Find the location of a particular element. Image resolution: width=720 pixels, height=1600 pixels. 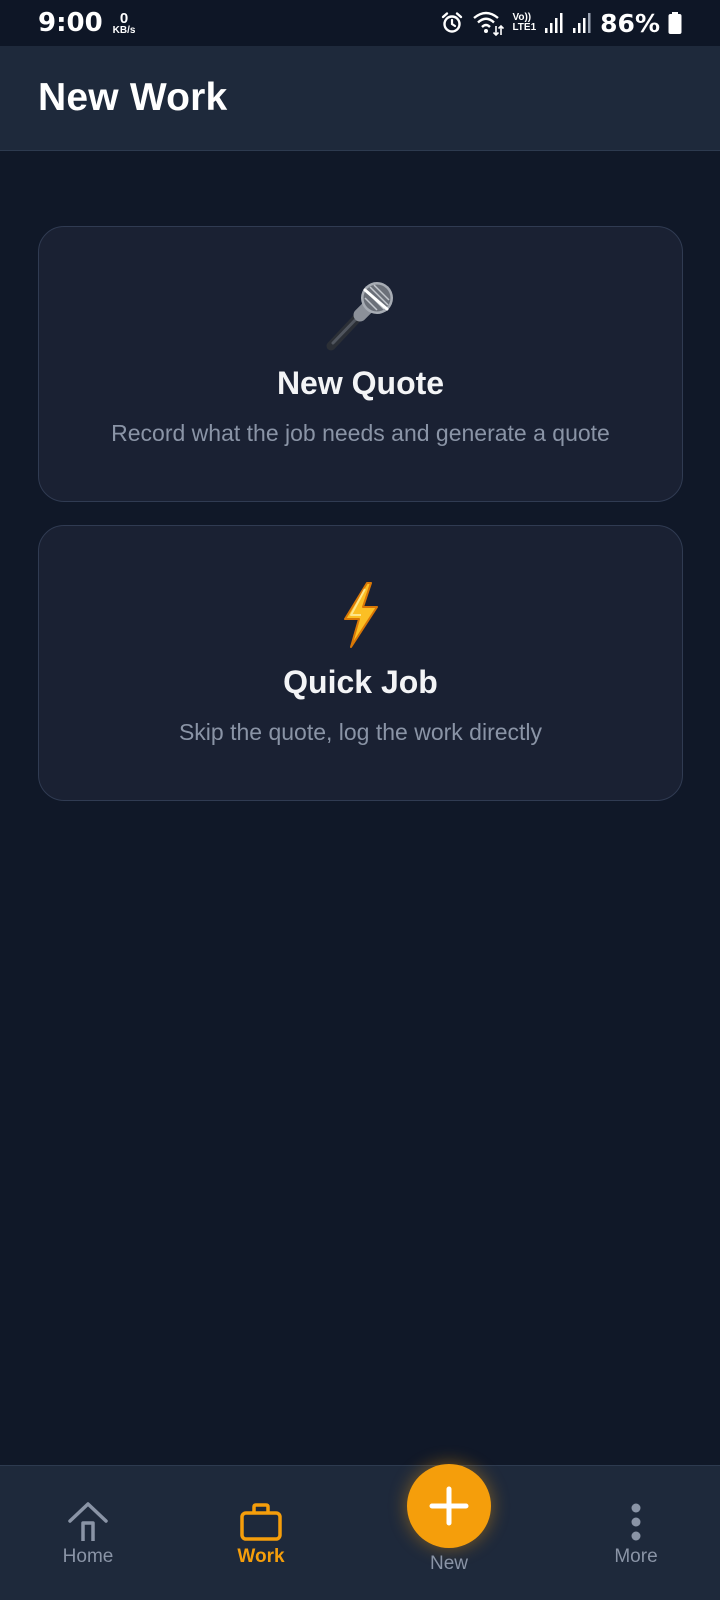

volte-indicator: Vo)) LTE1 is located at coordinates (524, 23).